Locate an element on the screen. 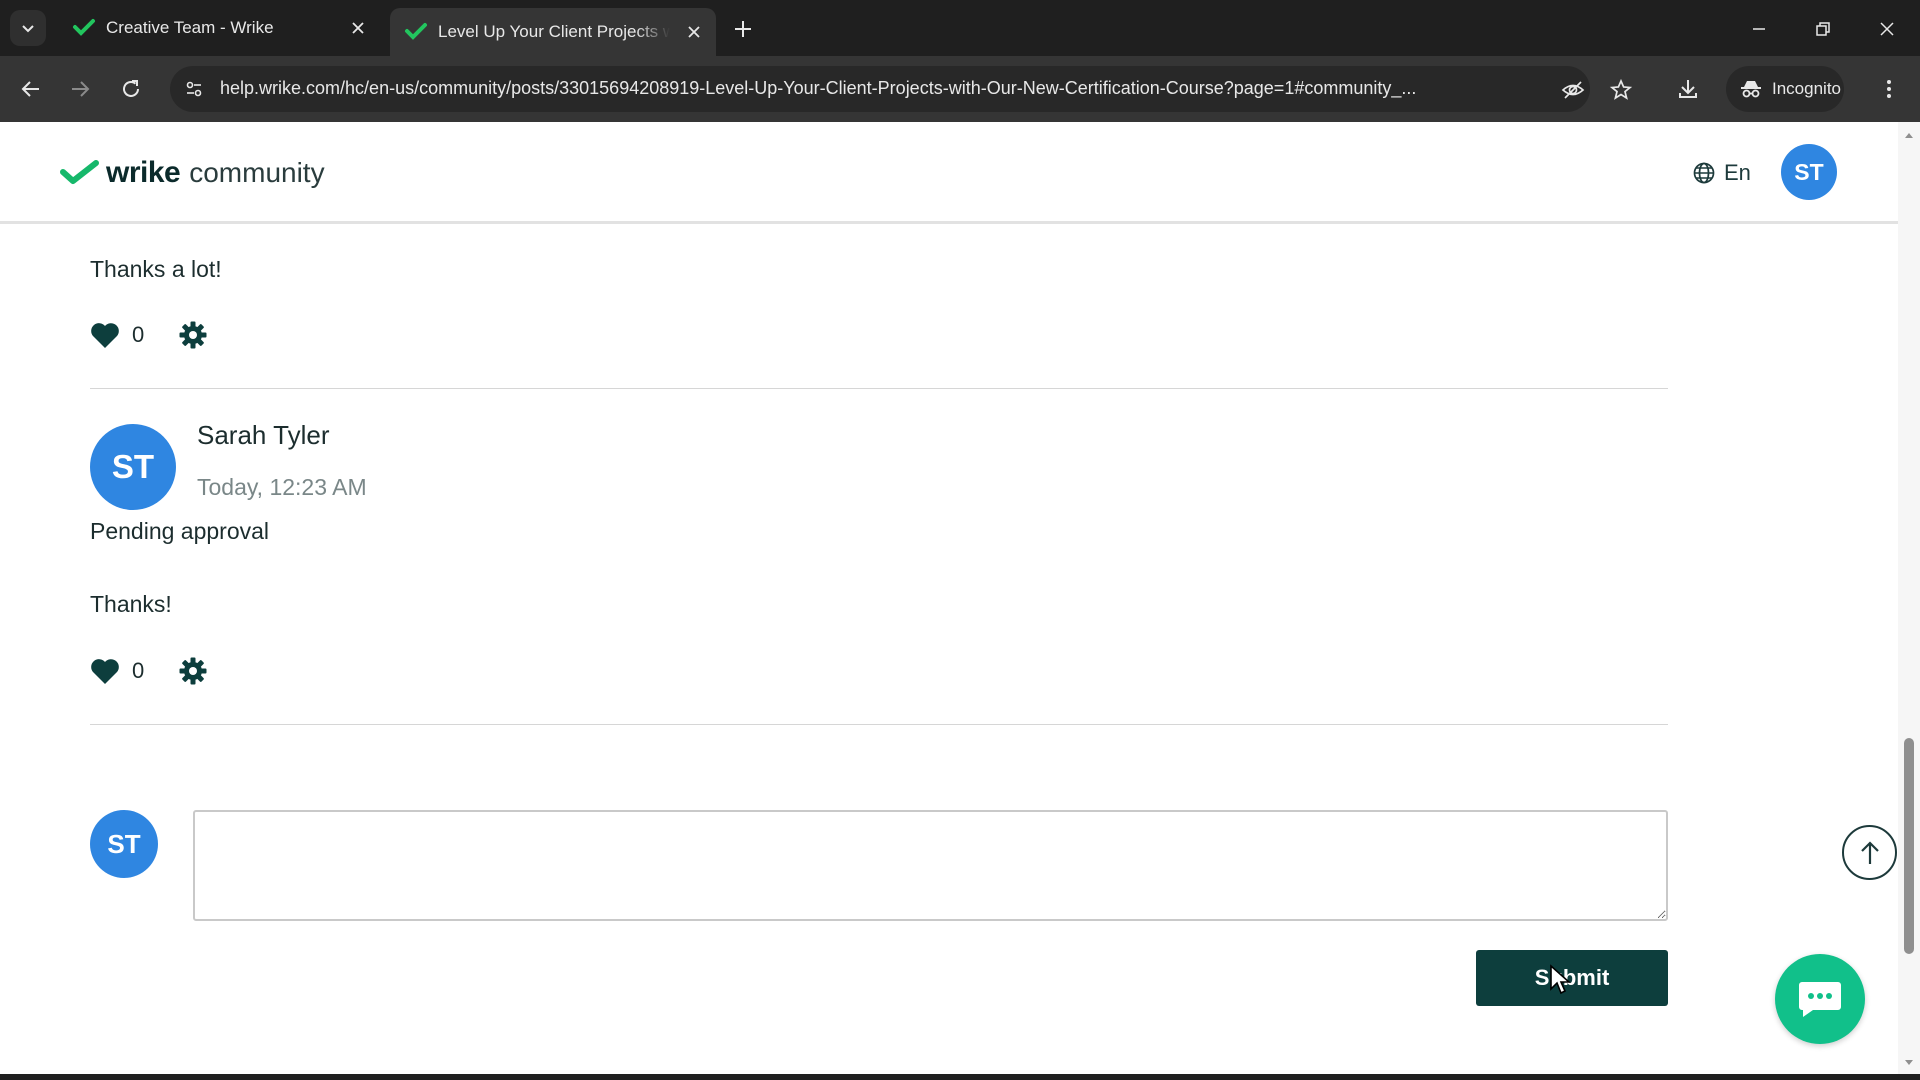 The height and width of the screenshot is (1080, 1920). page-scrollbar is located at coordinates (1909, 601).